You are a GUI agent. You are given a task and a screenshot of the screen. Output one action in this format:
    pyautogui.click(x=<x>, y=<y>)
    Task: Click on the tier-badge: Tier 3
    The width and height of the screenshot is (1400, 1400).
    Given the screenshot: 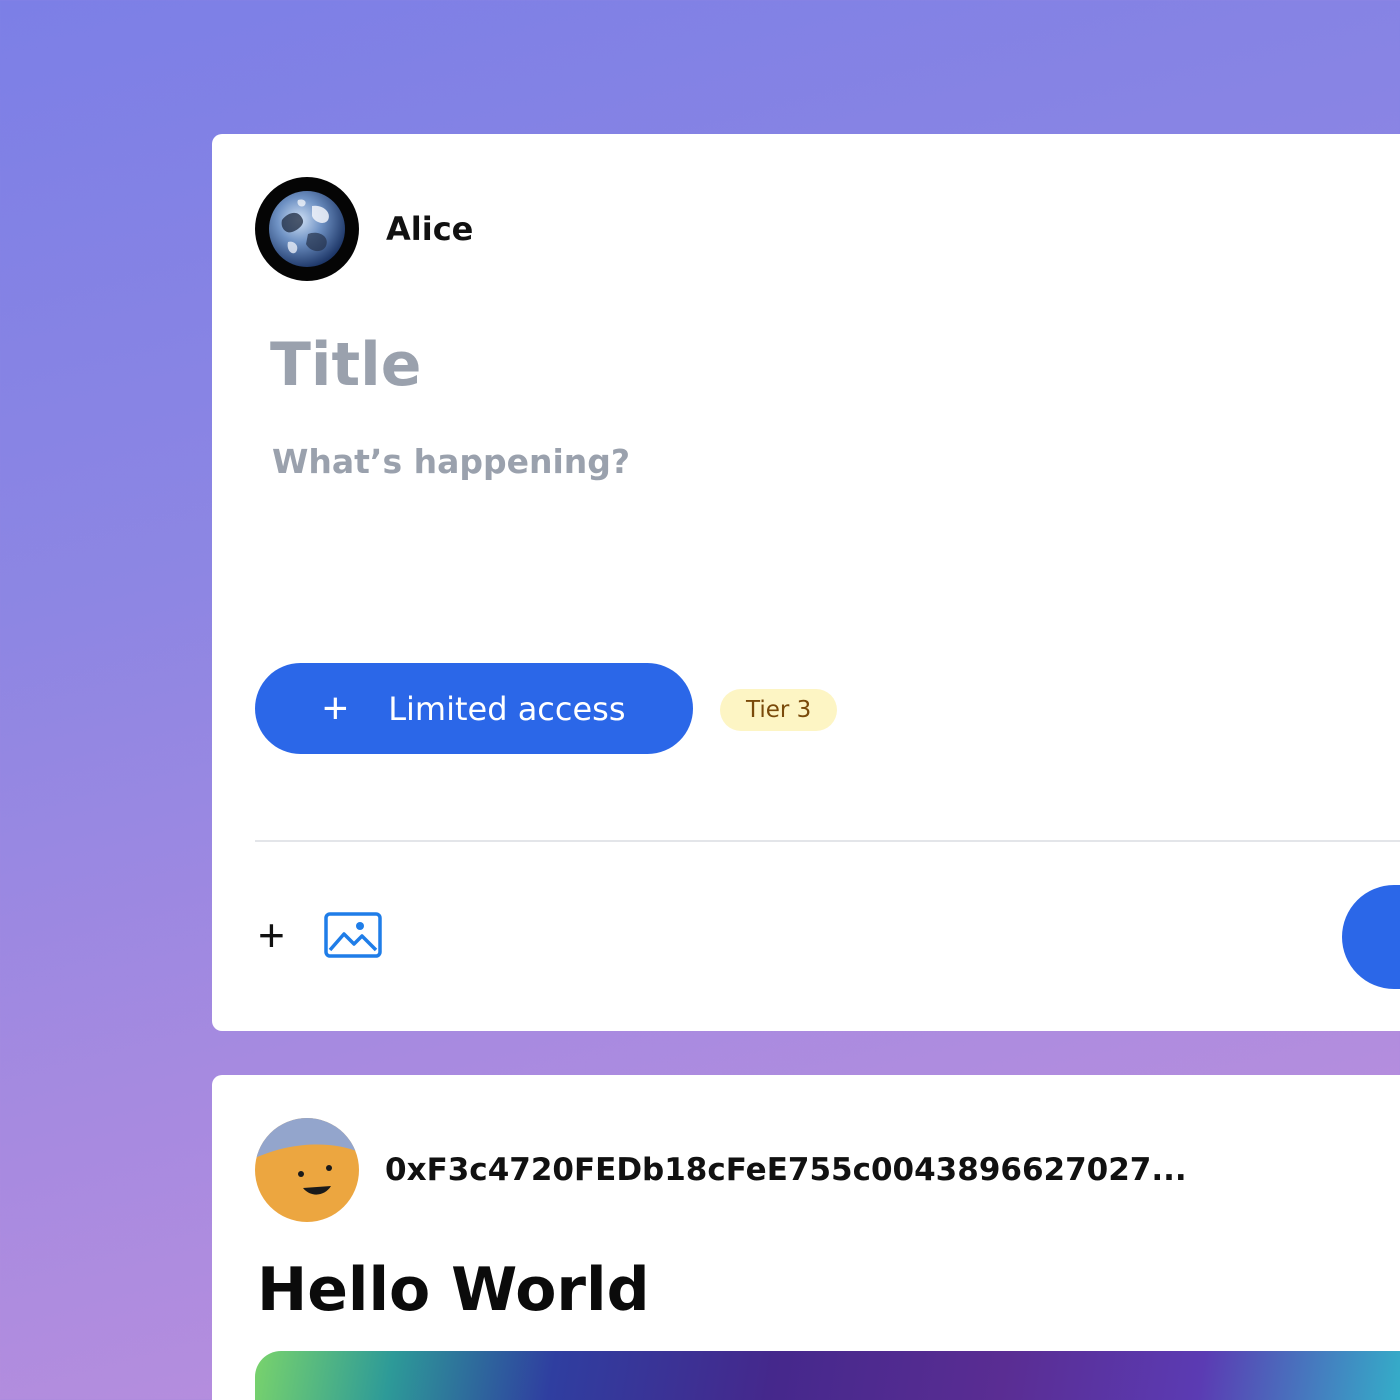 What is the action you would take?
    pyautogui.click(x=779, y=710)
    